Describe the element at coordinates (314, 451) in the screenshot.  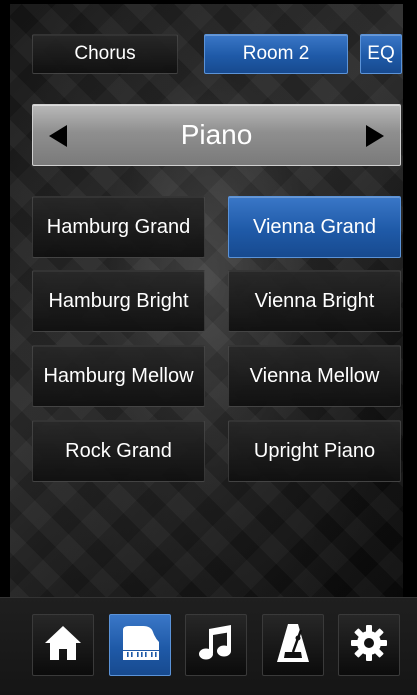
I see `voice-button-upright-piano: Upright Piano` at that location.